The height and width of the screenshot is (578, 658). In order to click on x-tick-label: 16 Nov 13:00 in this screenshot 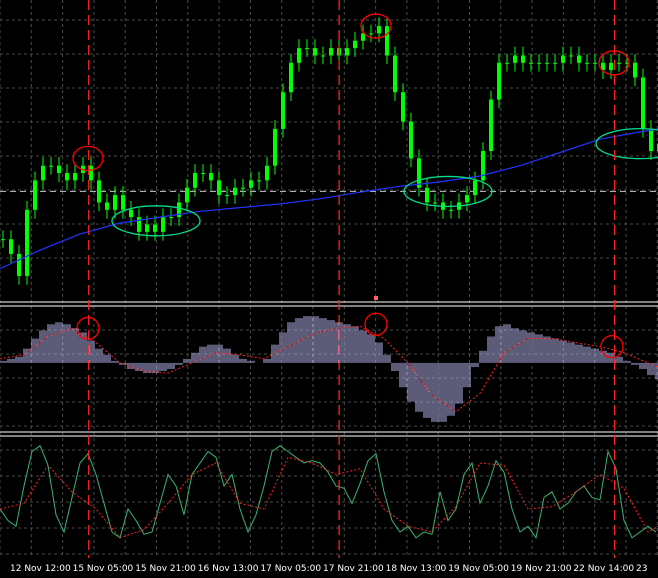, I will do `click(228, 569)`.